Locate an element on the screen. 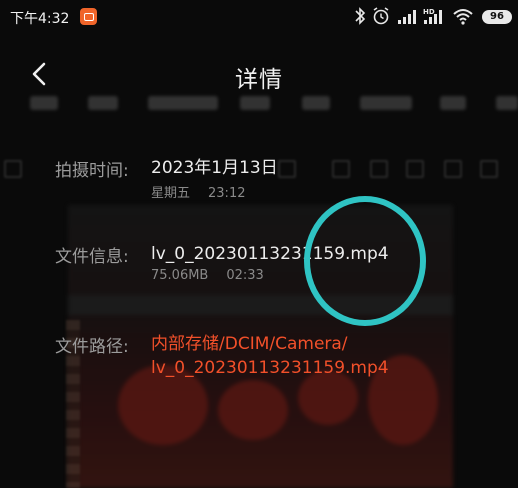 This screenshot has height=488, width=518. status-time: 下午4:32 is located at coordinates (40, 19).